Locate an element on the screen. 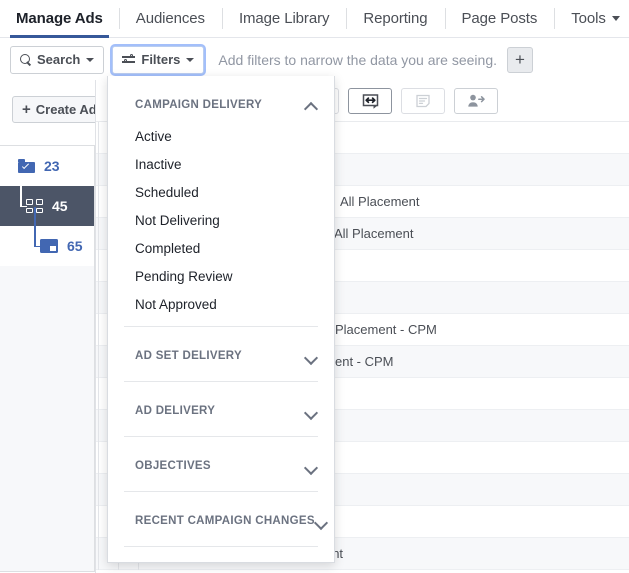 The height and width of the screenshot is (573, 629). filter-option-not-approved: Not Approved is located at coordinates (221, 304).